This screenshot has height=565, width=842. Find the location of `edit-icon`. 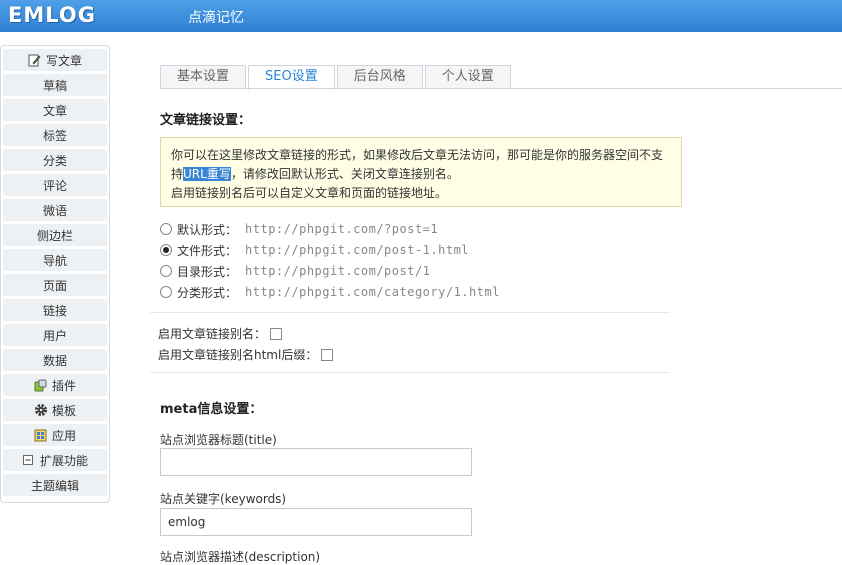

edit-icon is located at coordinates (35, 60).